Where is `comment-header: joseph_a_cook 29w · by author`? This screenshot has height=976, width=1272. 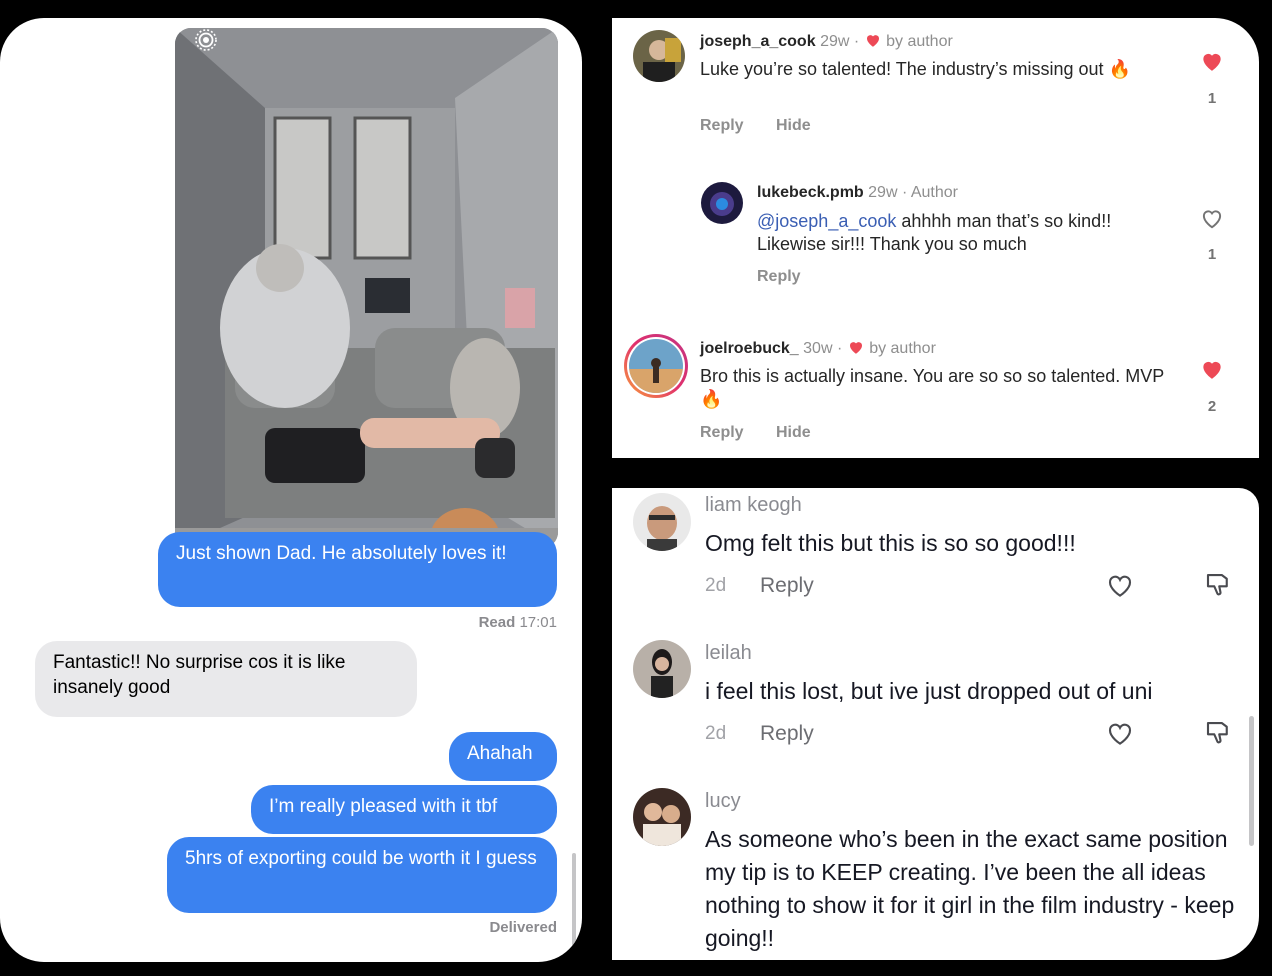 comment-header: joseph_a_cook 29w · by author is located at coordinates (826, 41).